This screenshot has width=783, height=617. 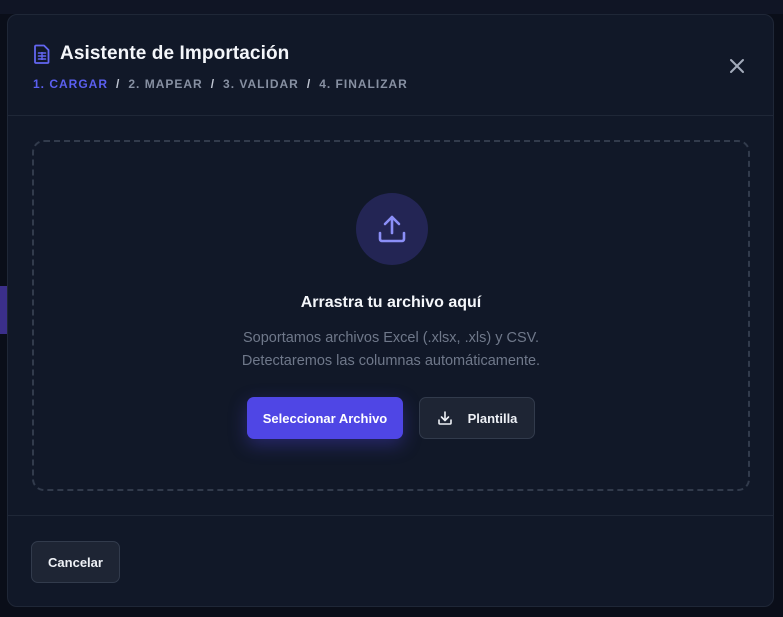 What do you see at coordinates (71, 84) in the screenshot?
I see `step-upload: 1. CARGAR` at bounding box center [71, 84].